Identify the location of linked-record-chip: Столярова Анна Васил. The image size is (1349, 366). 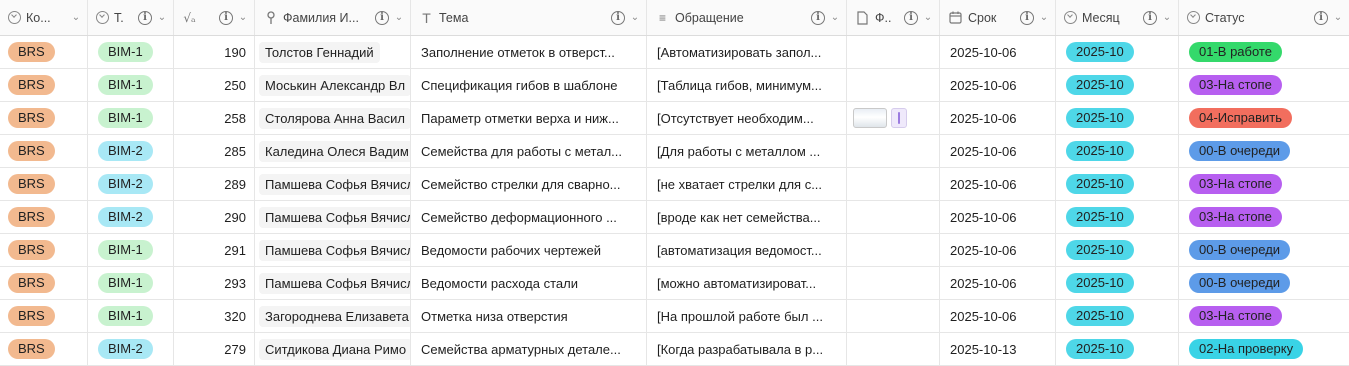
(334, 118).